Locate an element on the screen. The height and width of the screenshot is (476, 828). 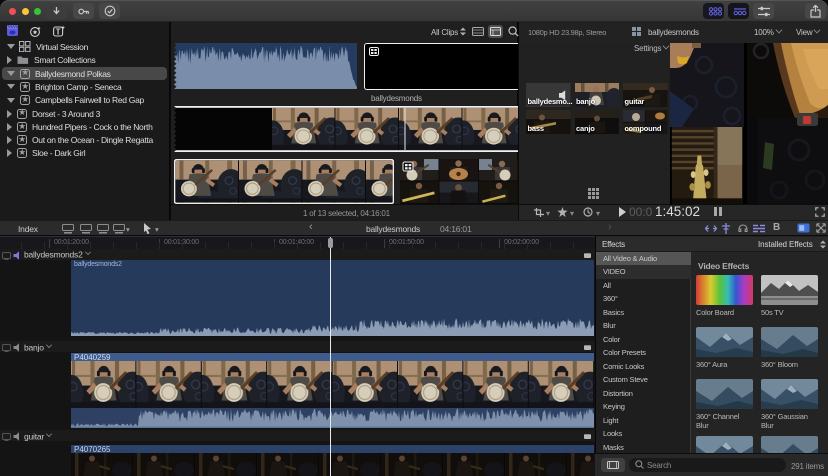
svg-text: T is located at coordinates (58, 31).